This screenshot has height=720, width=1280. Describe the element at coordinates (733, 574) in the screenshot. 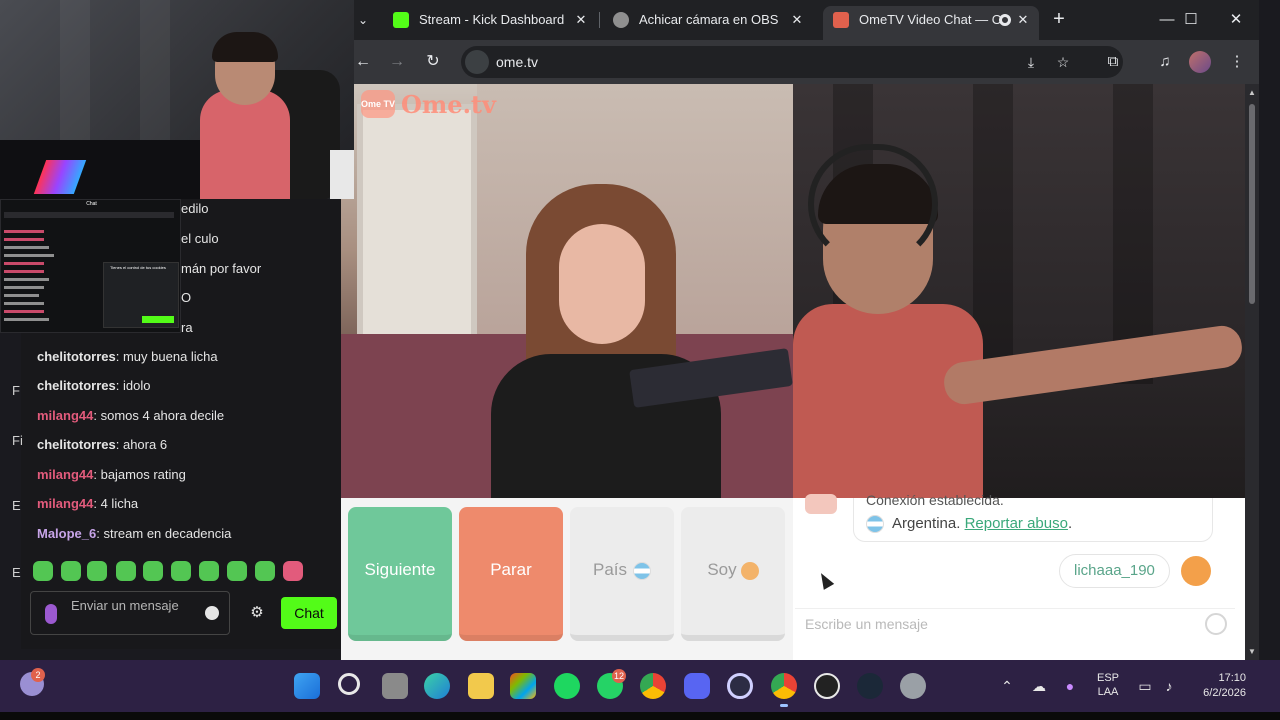

I see `gender-button: Soy` at that location.